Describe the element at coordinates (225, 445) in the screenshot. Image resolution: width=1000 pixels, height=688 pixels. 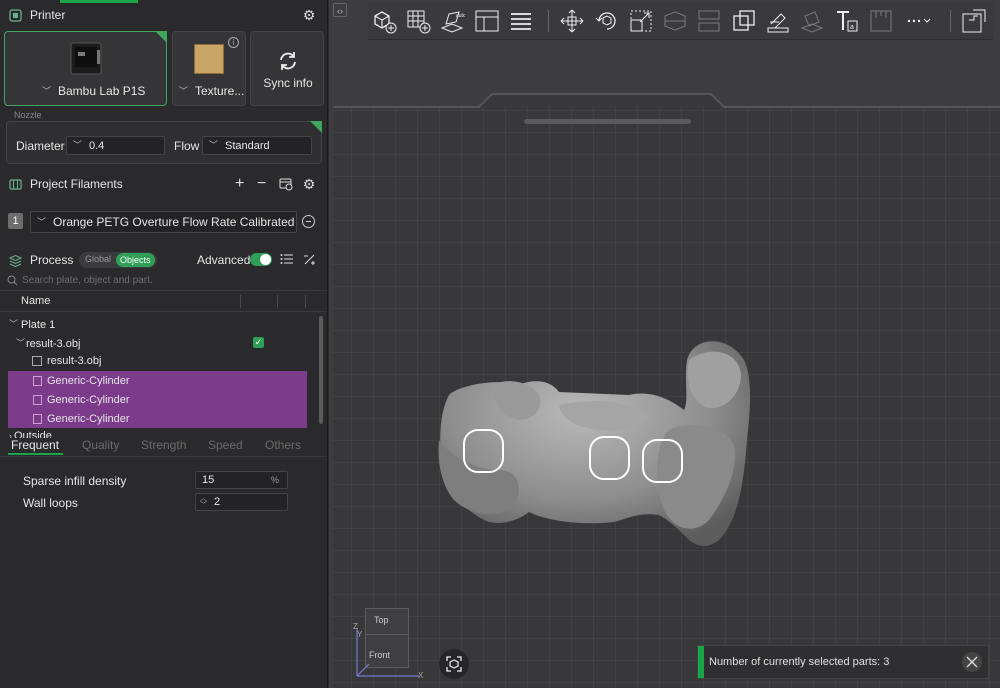
I see `tab-speed: Speed` at that location.